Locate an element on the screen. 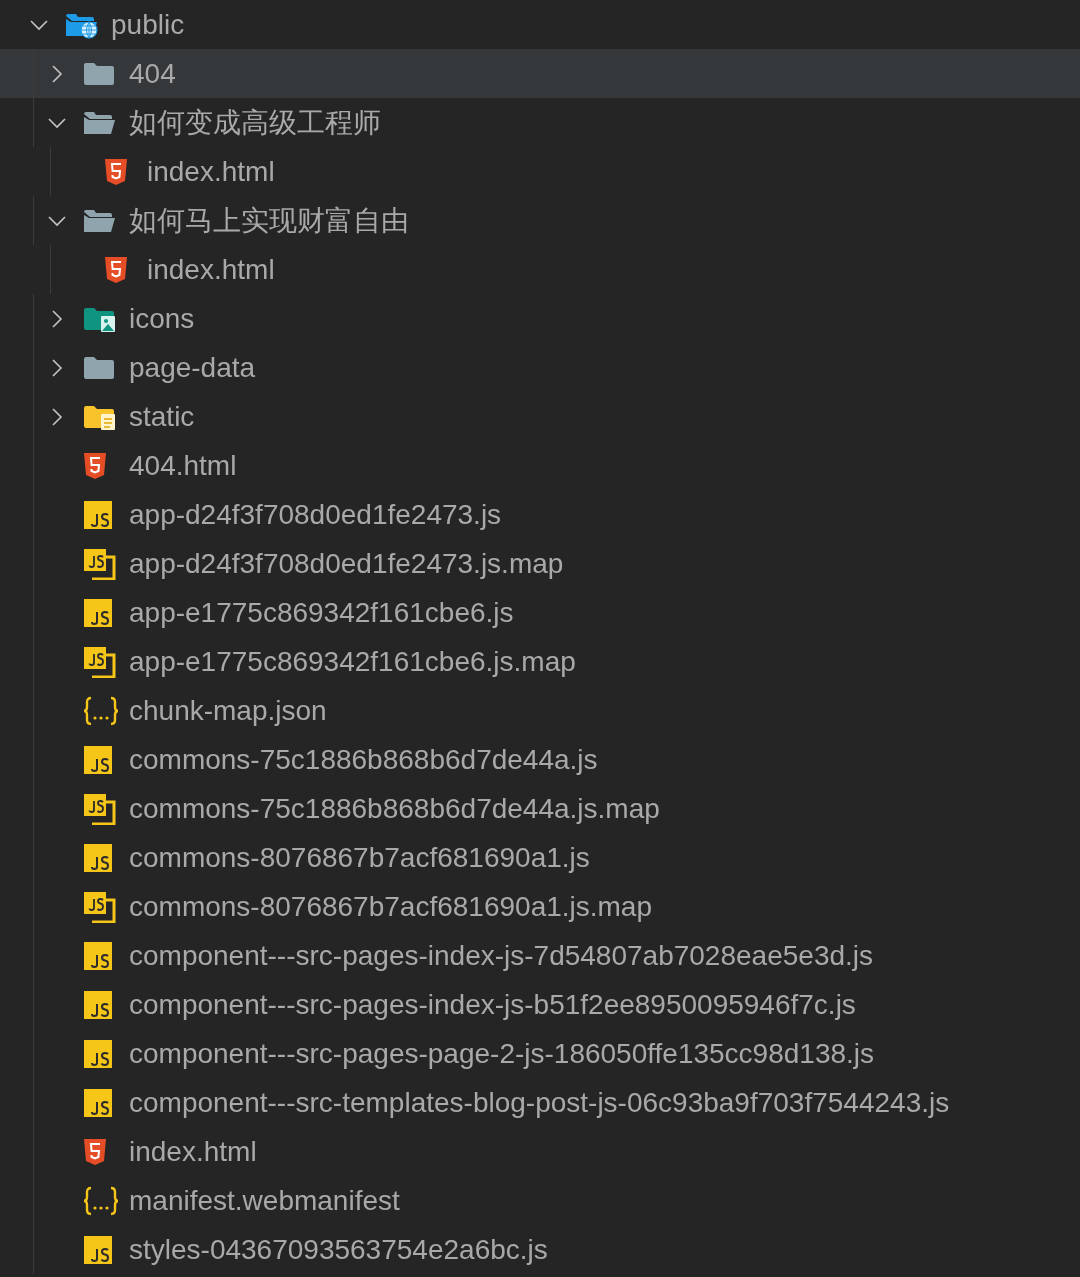  file-name: app-d24f3f708d0ed1fe2473.js.map is located at coordinates (346, 563).